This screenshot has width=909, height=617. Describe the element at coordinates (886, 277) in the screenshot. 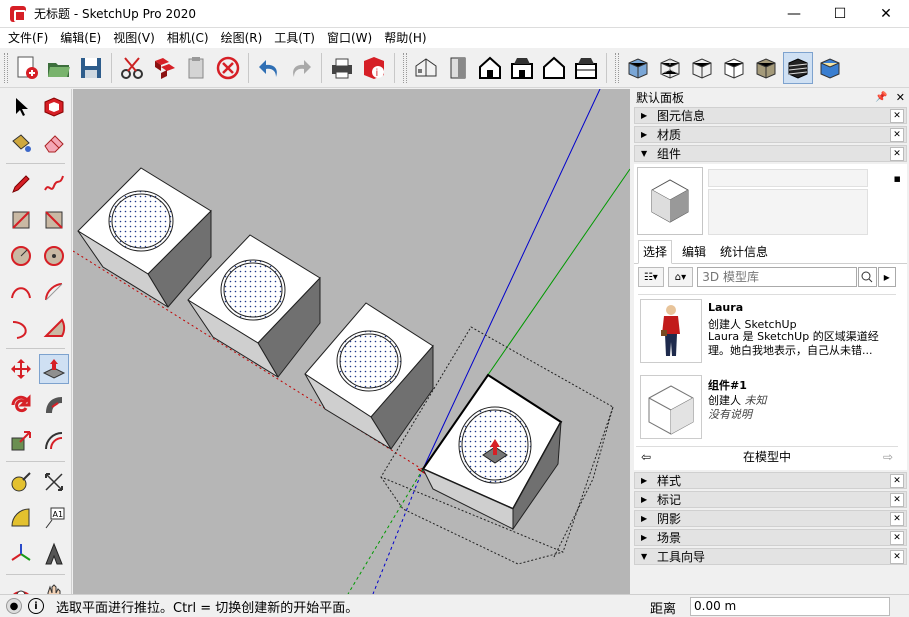

I see `details-arrow-icon: ▸` at that location.